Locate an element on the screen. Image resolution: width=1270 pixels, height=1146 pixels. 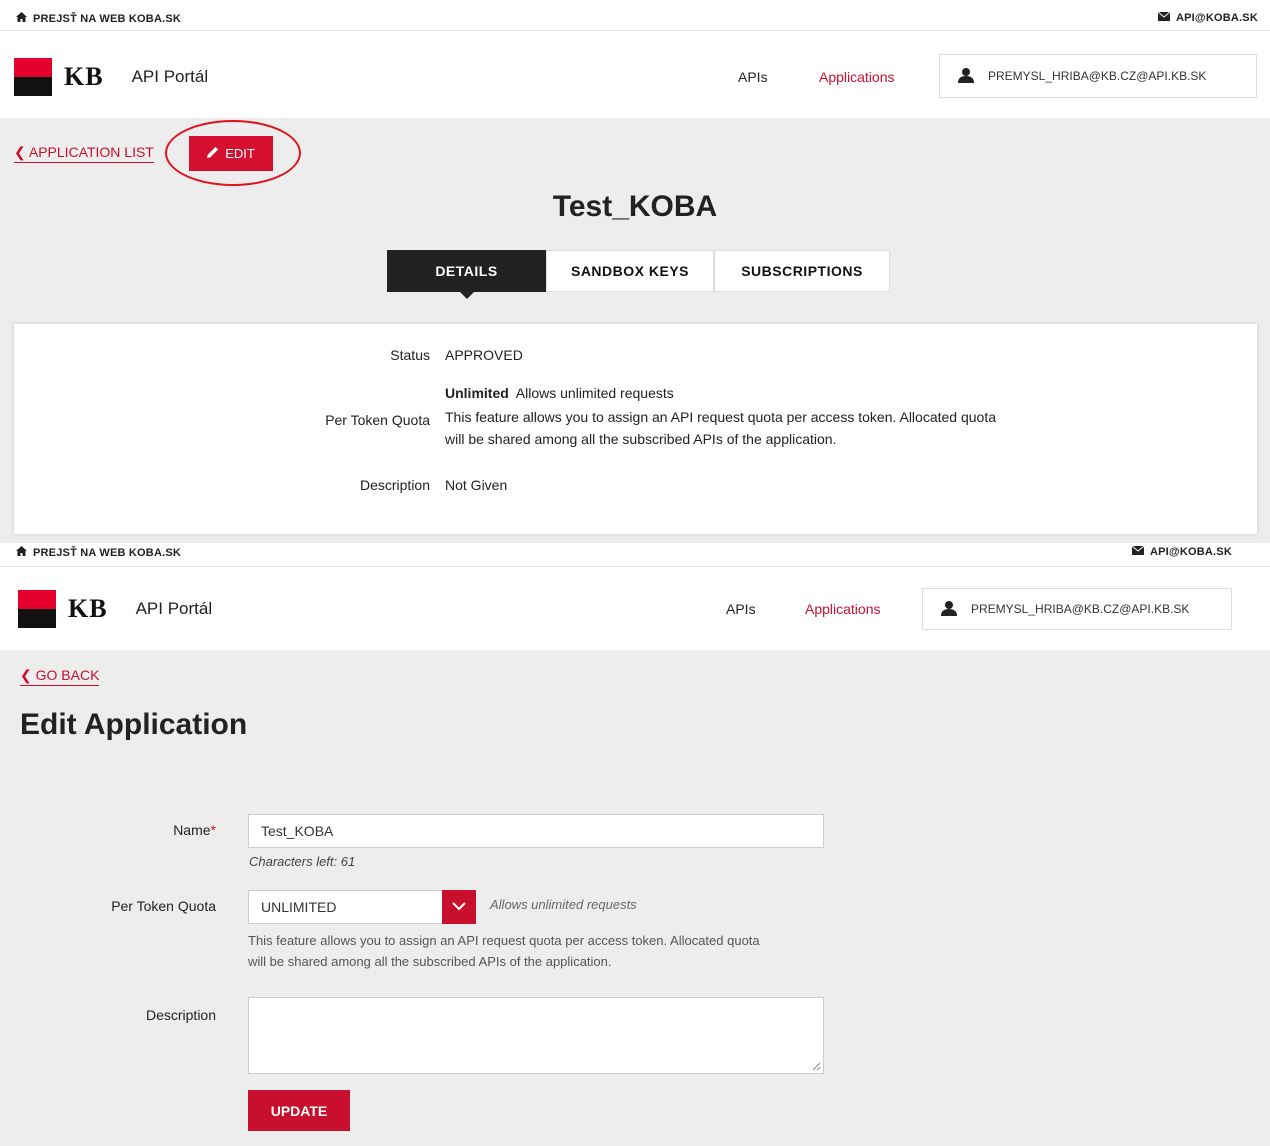
description-value: Not Given is located at coordinates (476, 485).